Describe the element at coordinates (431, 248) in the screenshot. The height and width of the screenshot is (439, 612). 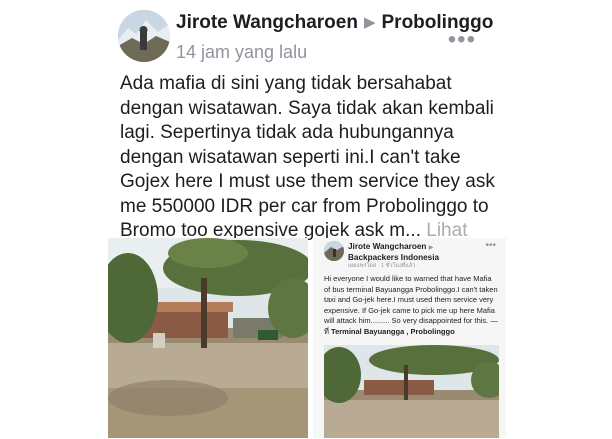
I see `embedded-arrow-icon: ▶` at that location.